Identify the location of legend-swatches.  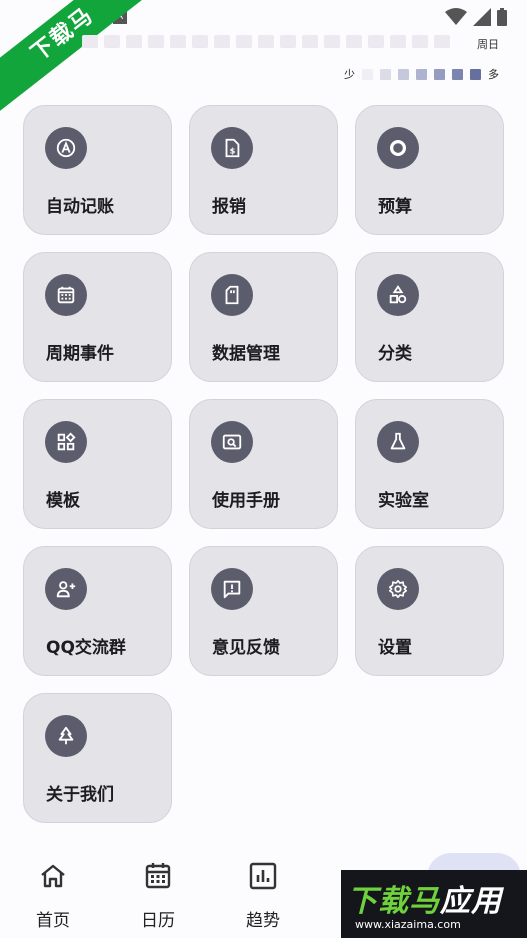
(421, 74).